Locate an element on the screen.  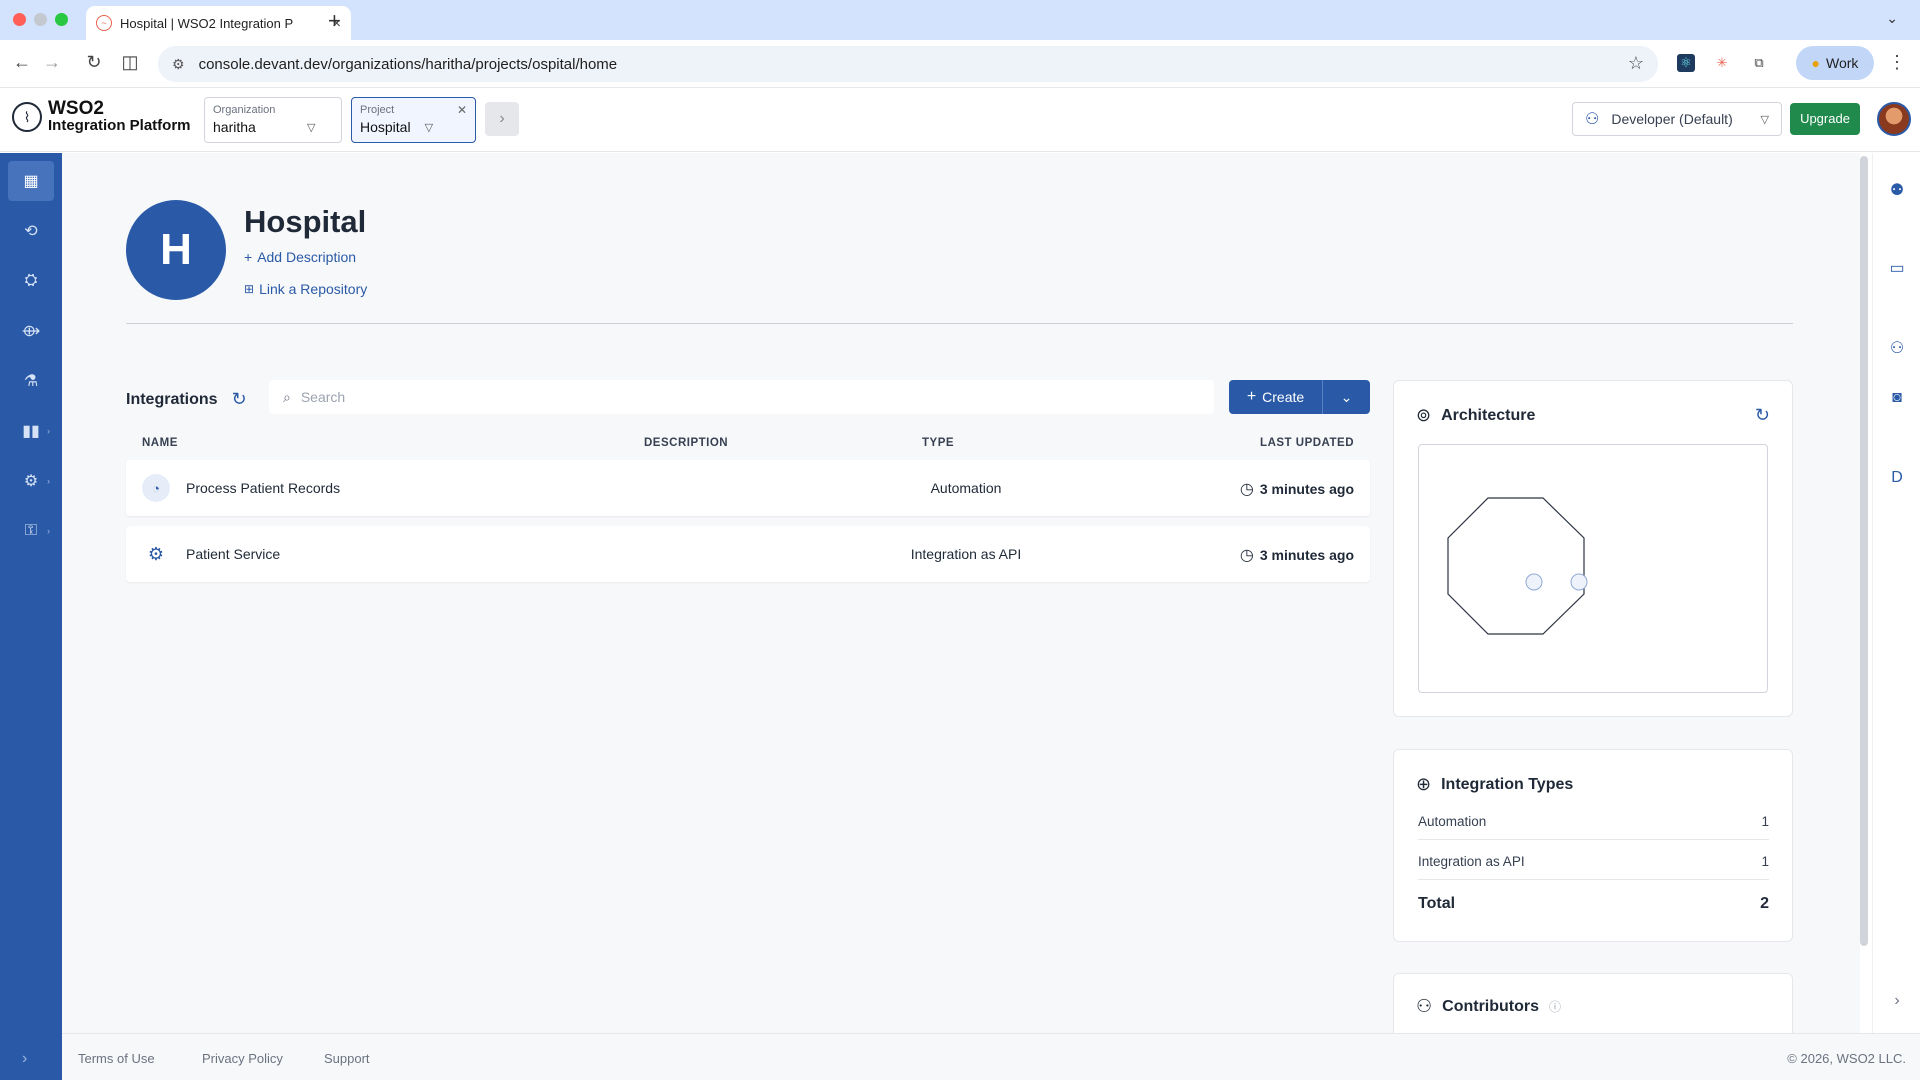
organization-value: haritha is located at coordinates (234, 127).